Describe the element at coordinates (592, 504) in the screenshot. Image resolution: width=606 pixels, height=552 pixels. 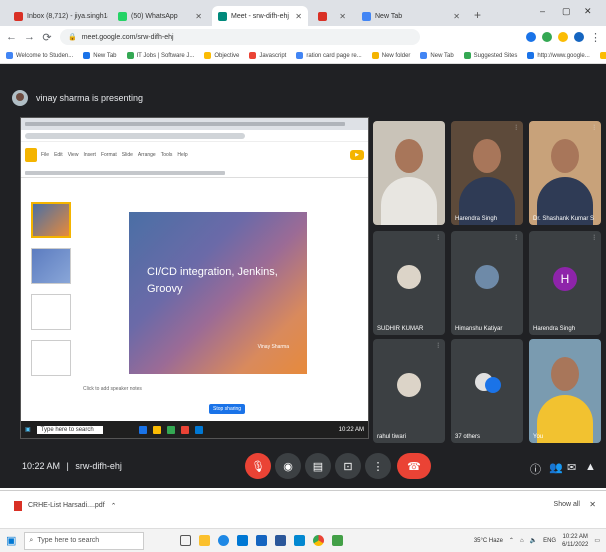
I see `close-shelf-icon: ✕` at that location.